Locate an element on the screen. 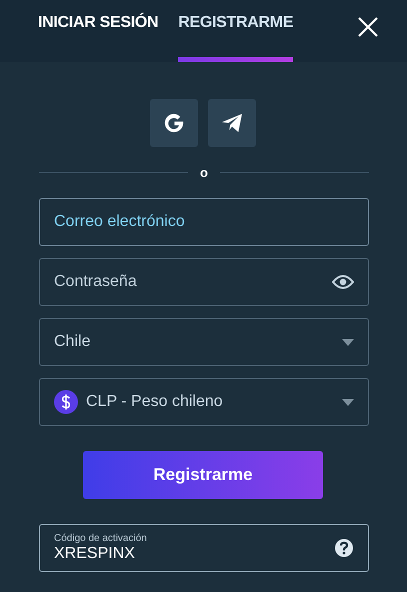 The height and width of the screenshot is (592, 407). divider-text: o is located at coordinates (204, 172).